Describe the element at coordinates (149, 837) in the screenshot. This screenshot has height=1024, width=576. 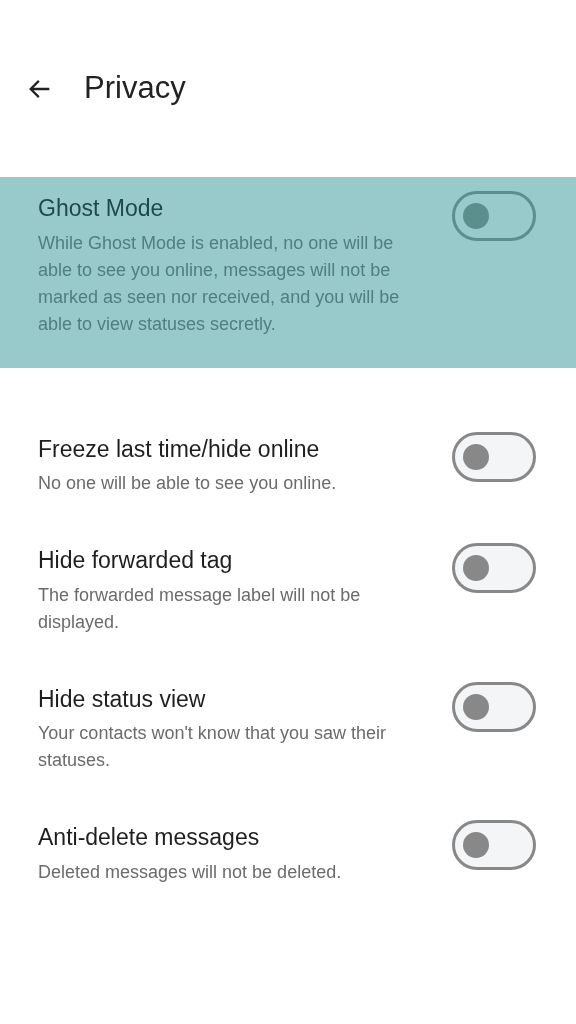
I see `setting-title: Anti-delete messages` at that location.